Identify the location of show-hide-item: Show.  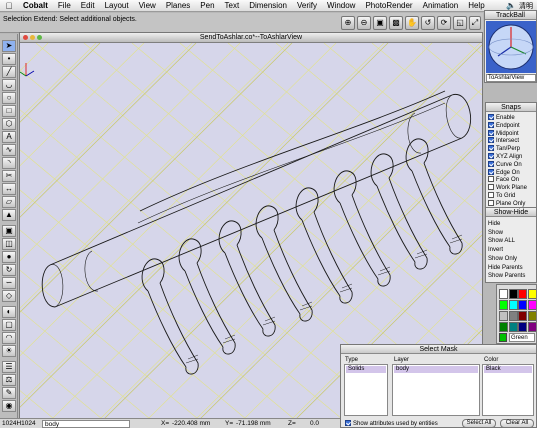
(495, 233).